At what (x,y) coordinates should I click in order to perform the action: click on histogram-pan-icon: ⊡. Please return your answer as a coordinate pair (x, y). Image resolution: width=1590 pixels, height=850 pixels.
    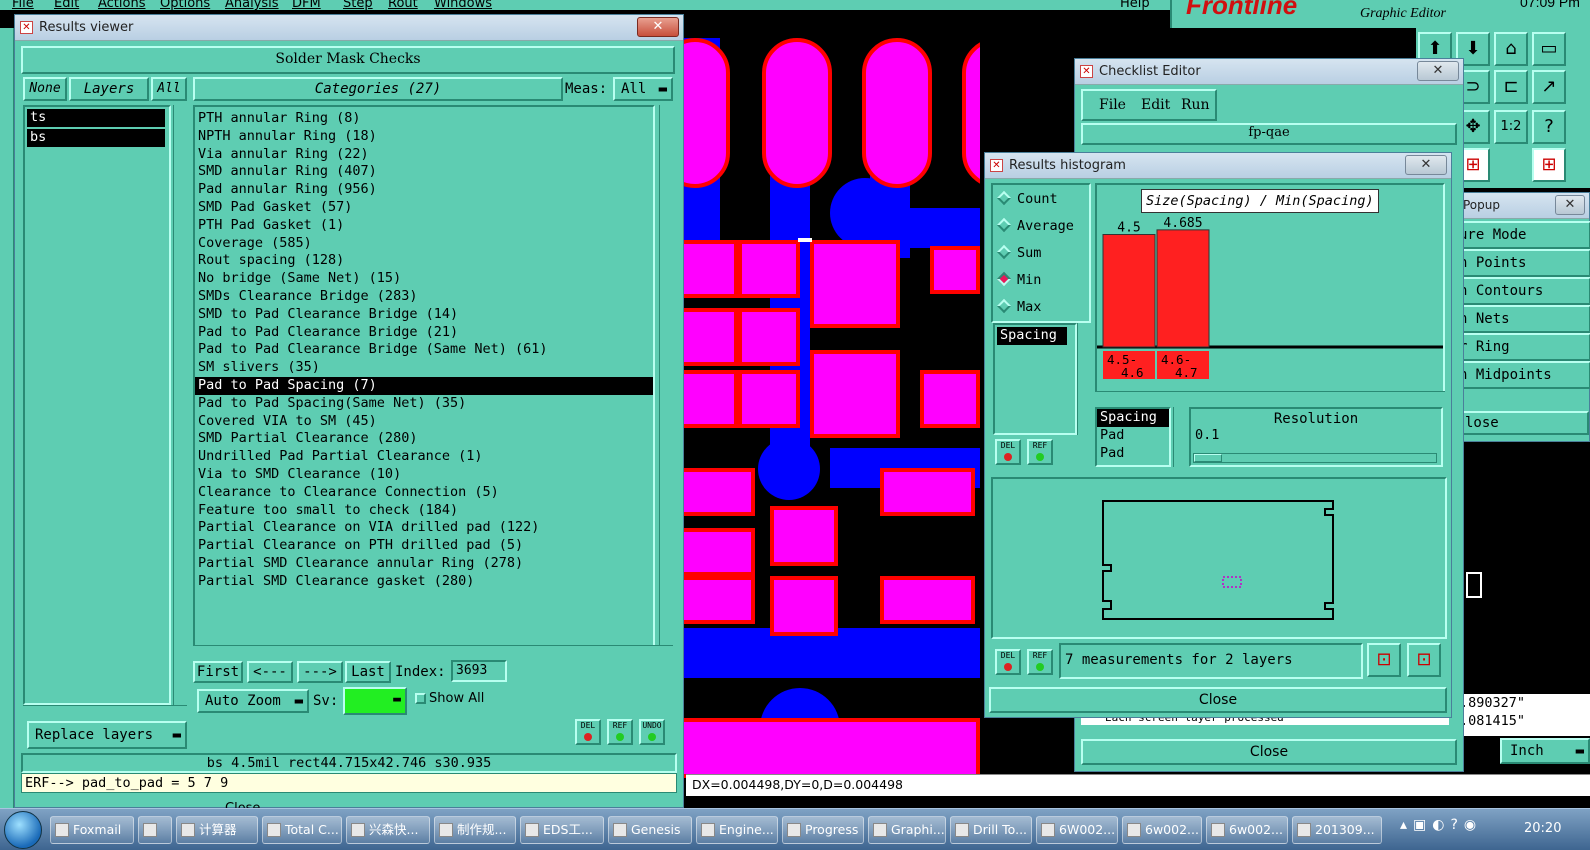
    Looking at the image, I should click on (1424, 660).